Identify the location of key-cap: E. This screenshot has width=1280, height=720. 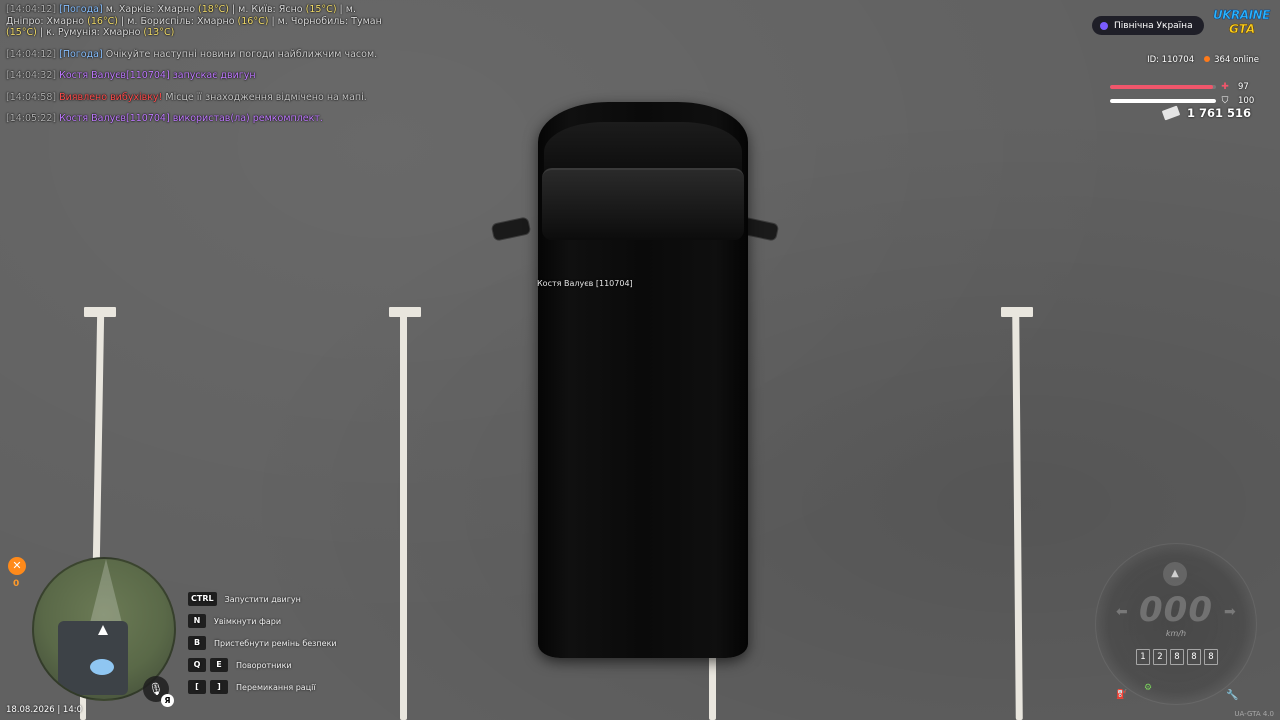
(219, 665).